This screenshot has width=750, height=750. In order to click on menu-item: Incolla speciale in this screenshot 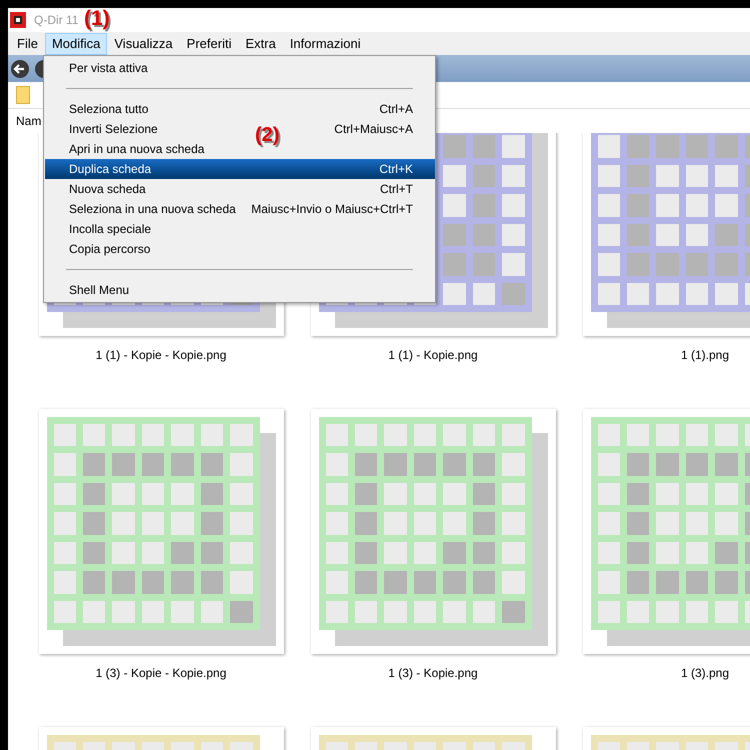, I will do `click(240, 229)`.